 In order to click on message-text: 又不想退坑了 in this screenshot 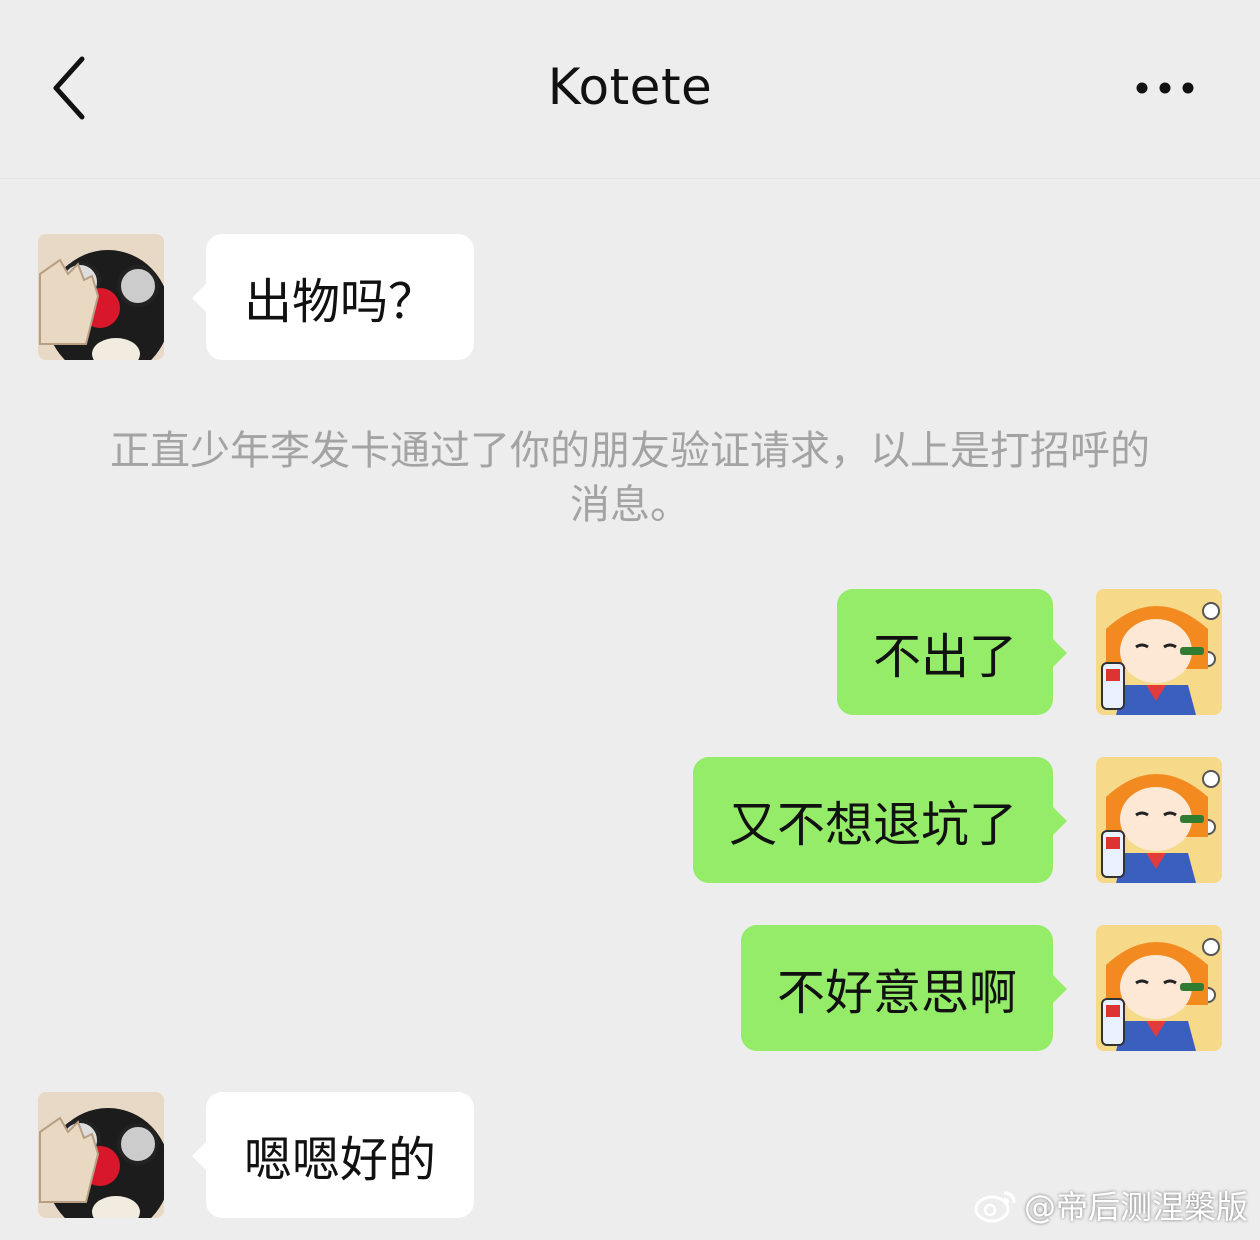, I will do `click(872, 825)`.